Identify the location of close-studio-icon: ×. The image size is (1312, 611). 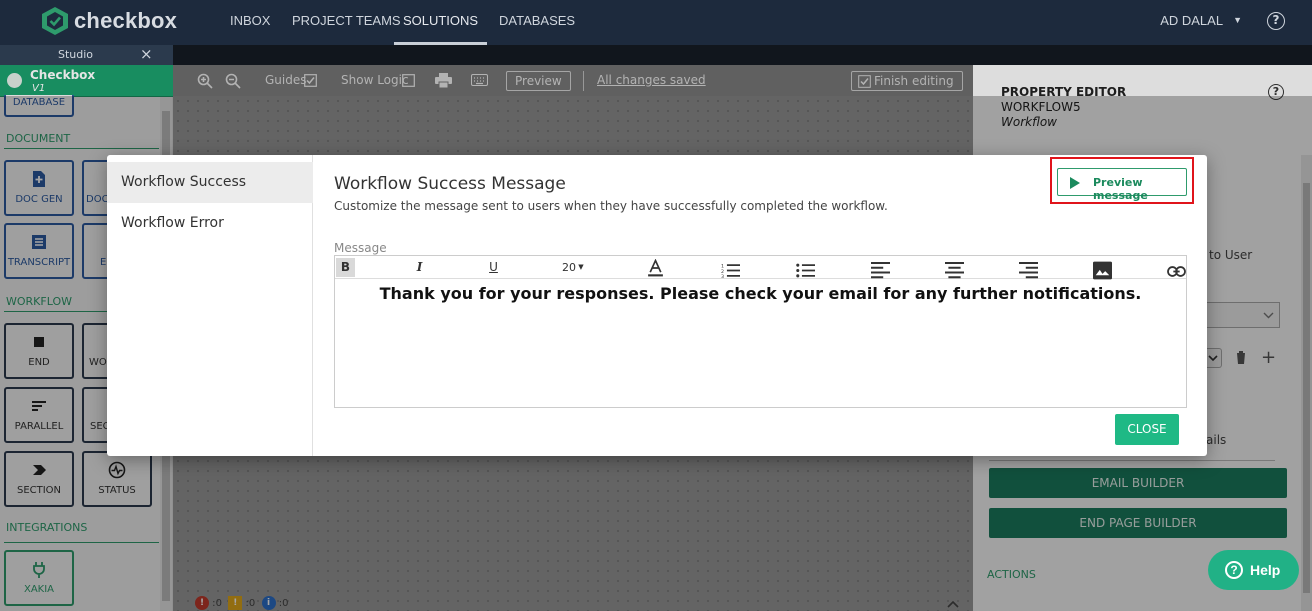
(146, 54).